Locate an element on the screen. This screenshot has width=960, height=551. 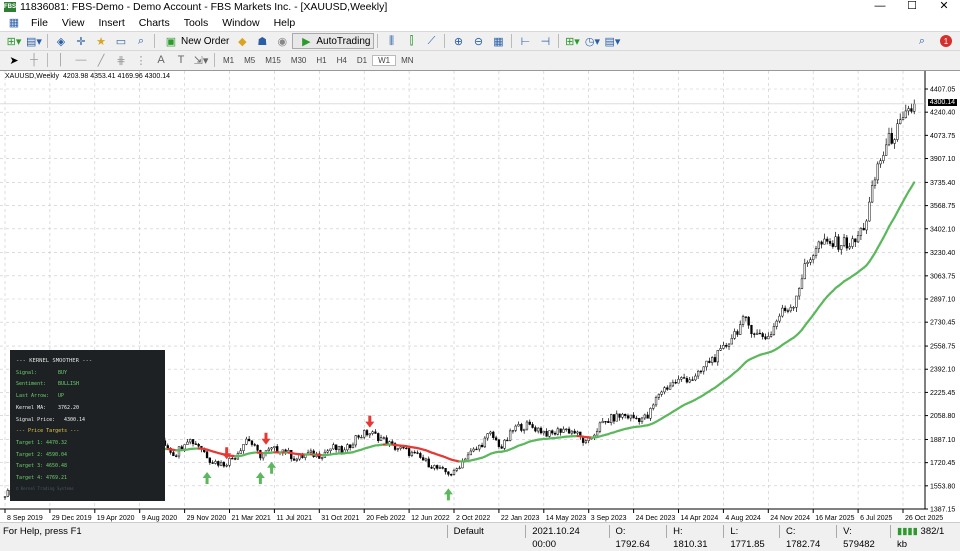
price-tick-label: 2225.45 is located at coordinates (942, 393).